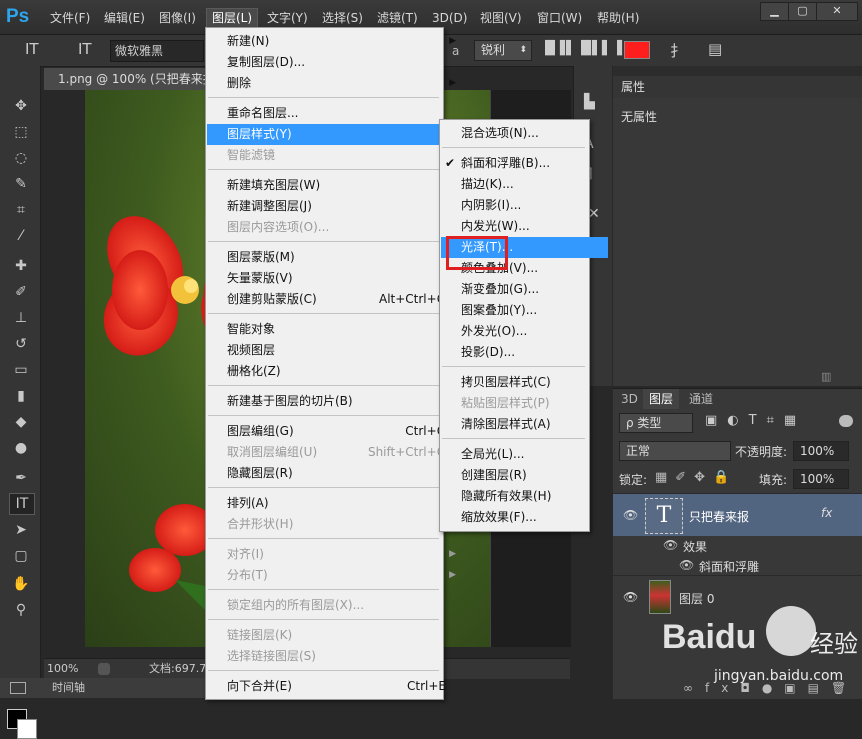 The width and height of the screenshot is (862, 739). Describe the element at coordinates (21, 584) in the screenshot. I see `hand-tool-icon: ✋` at that location.